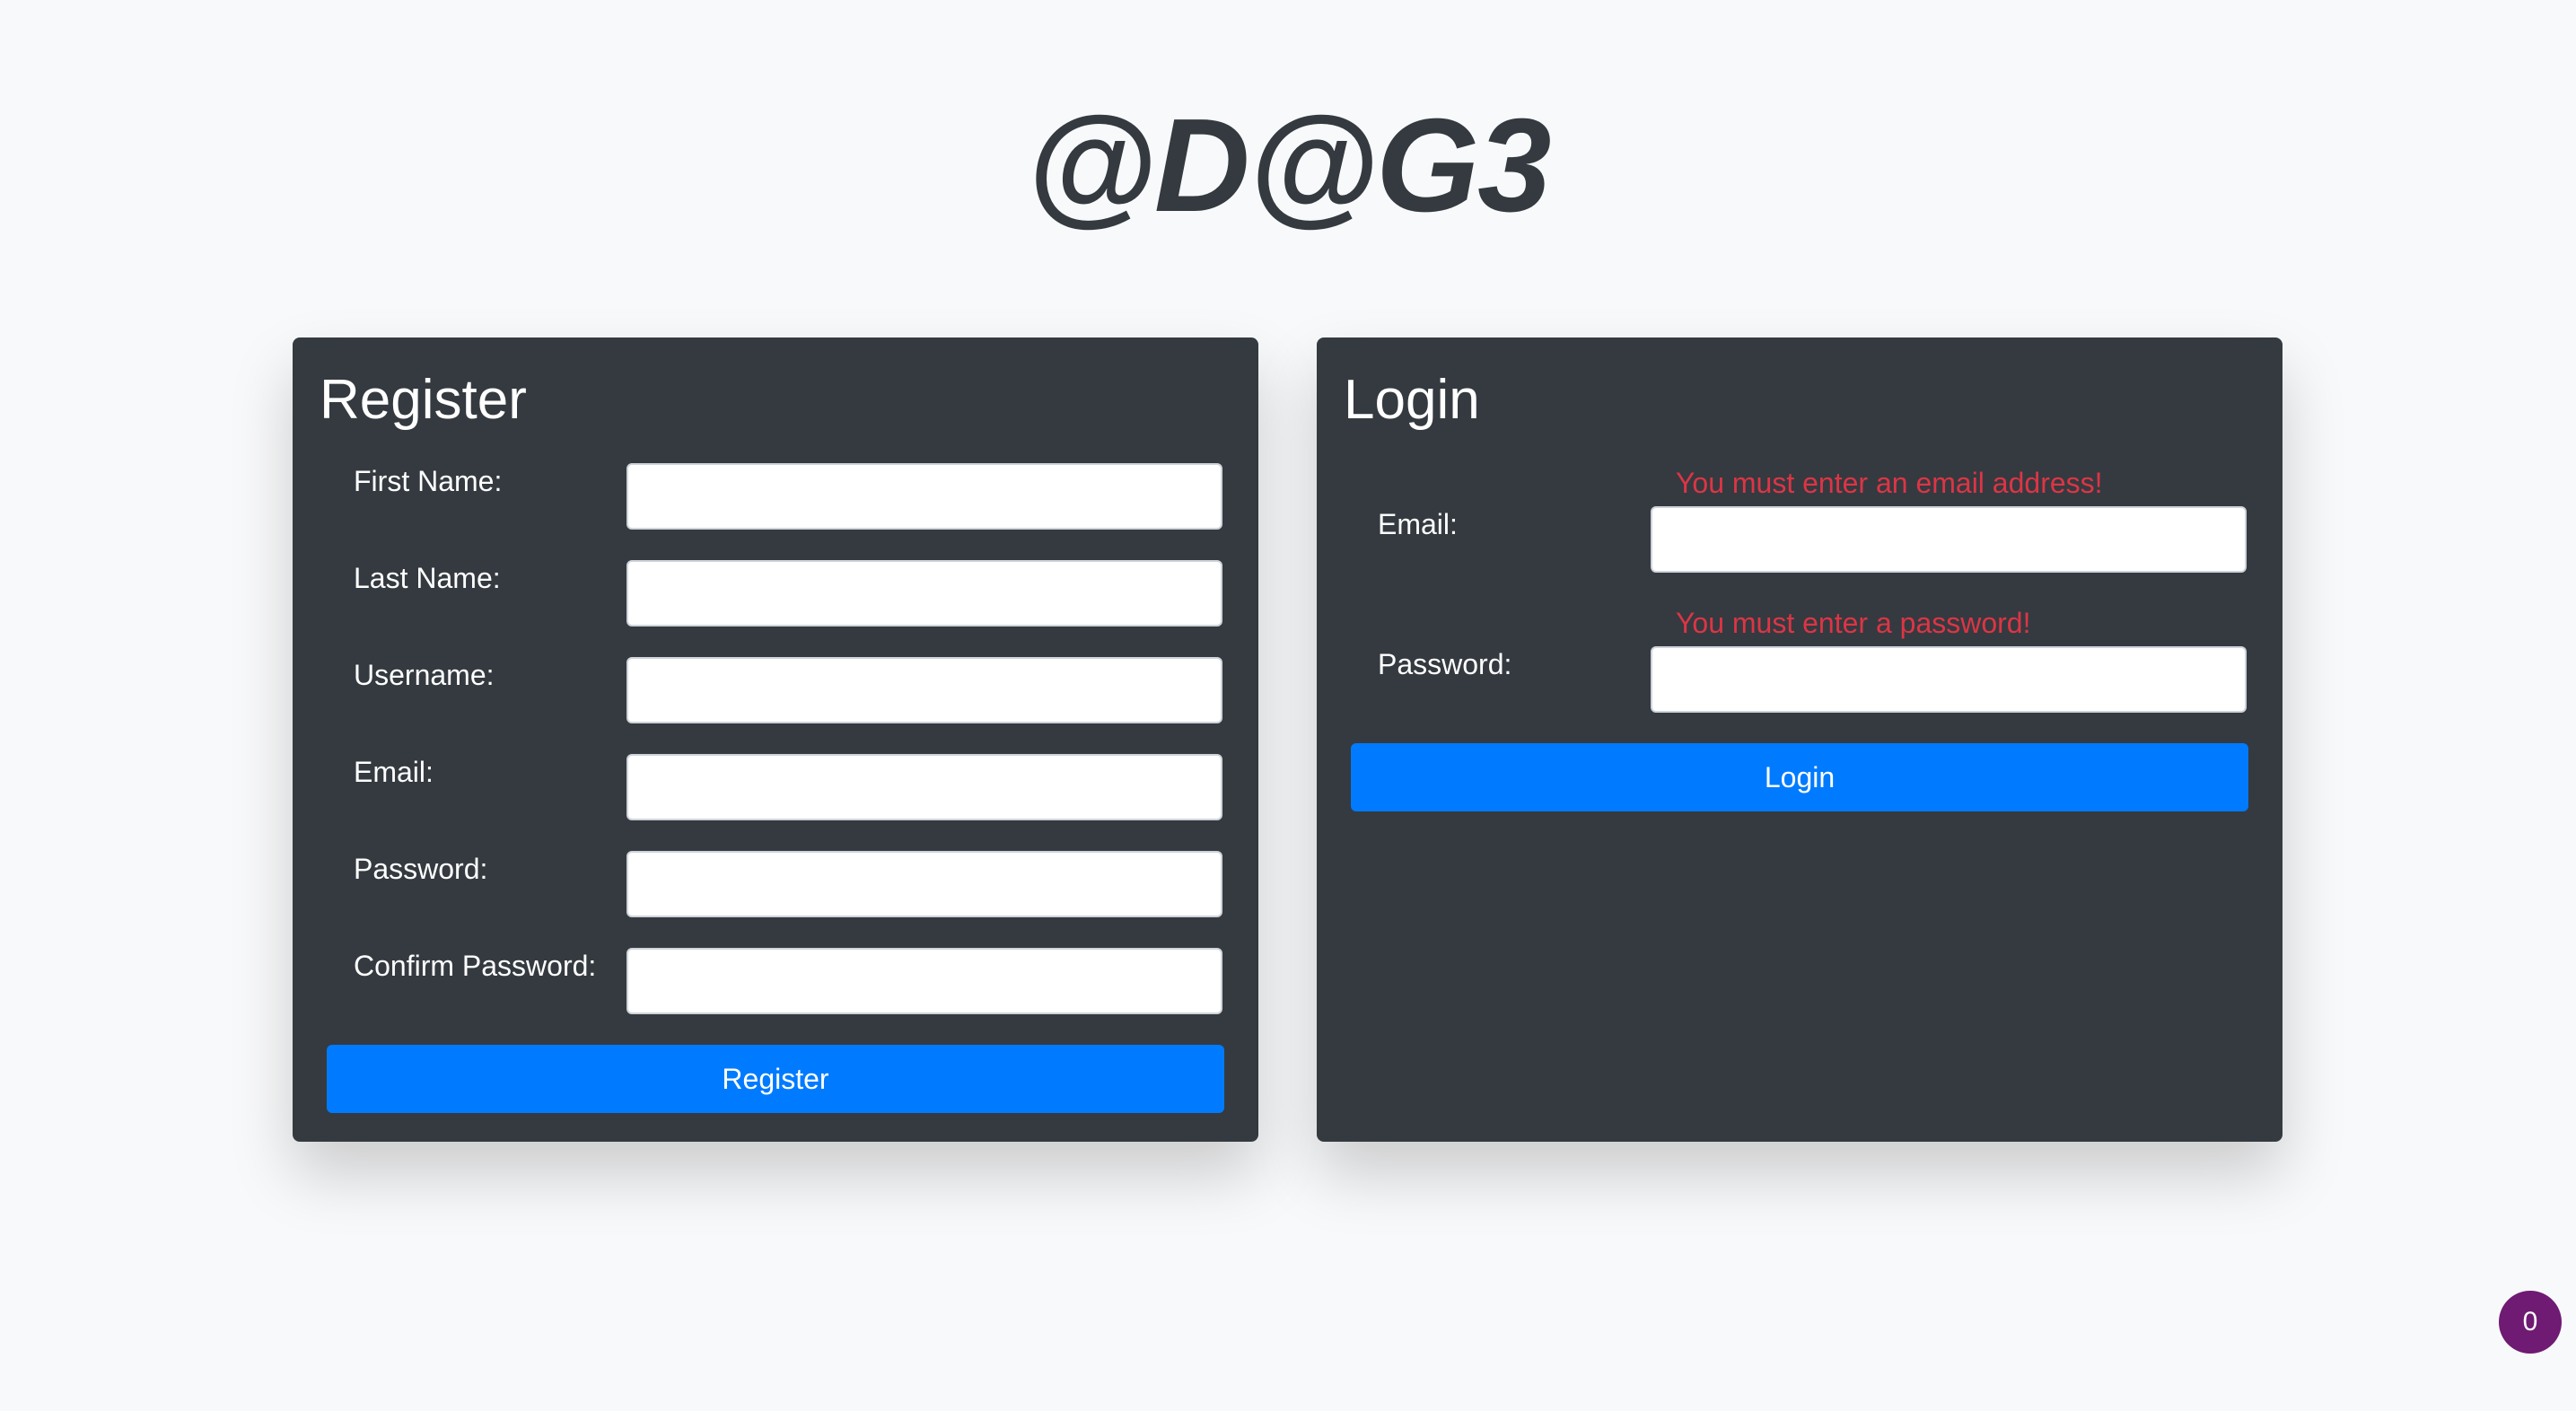 Image resolution: width=2576 pixels, height=1411 pixels. Describe the element at coordinates (1949, 539) in the screenshot. I see `login-email-input` at that location.